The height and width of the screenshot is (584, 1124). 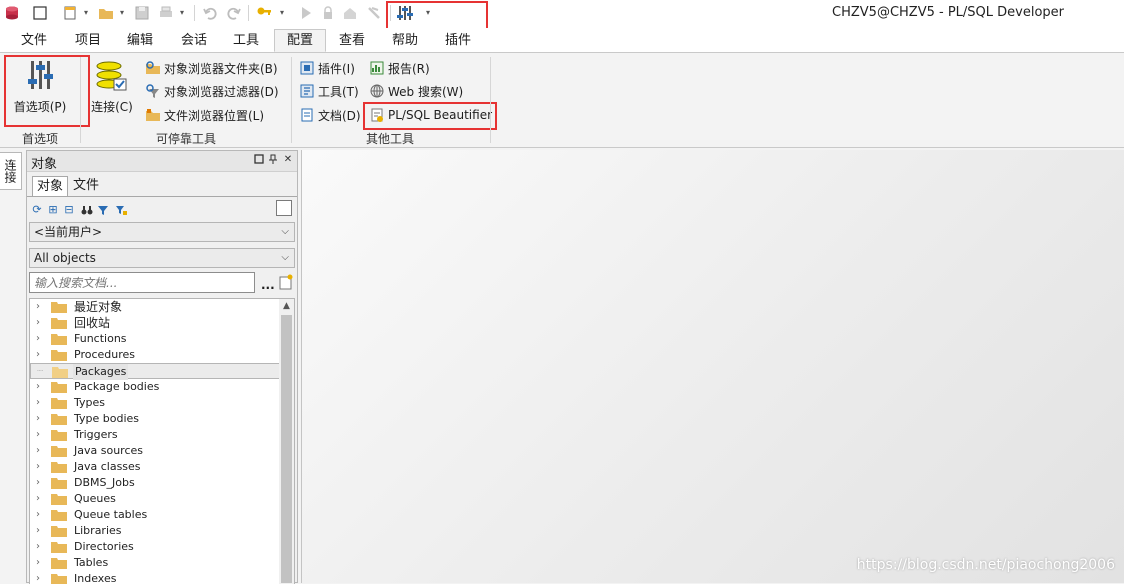 What do you see at coordinates (430, 115) in the screenshot?
I see `plsql-beautifier-button: PL/SQL Beautifier` at bounding box center [430, 115].